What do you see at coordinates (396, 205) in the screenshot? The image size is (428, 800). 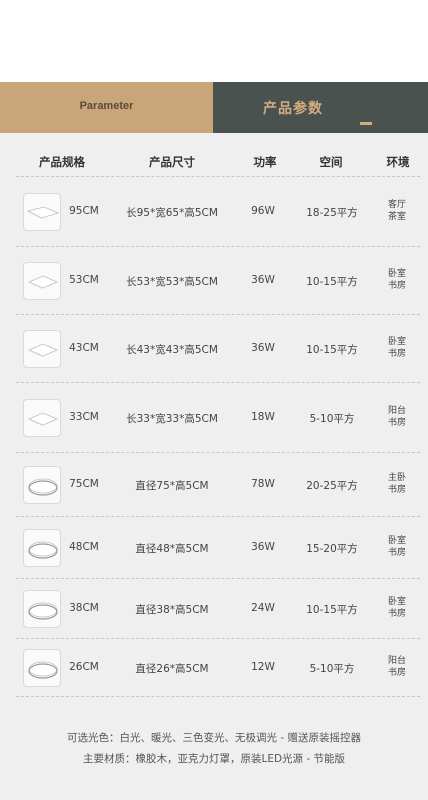 I see `row-env-line1: 客厅` at bounding box center [396, 205].